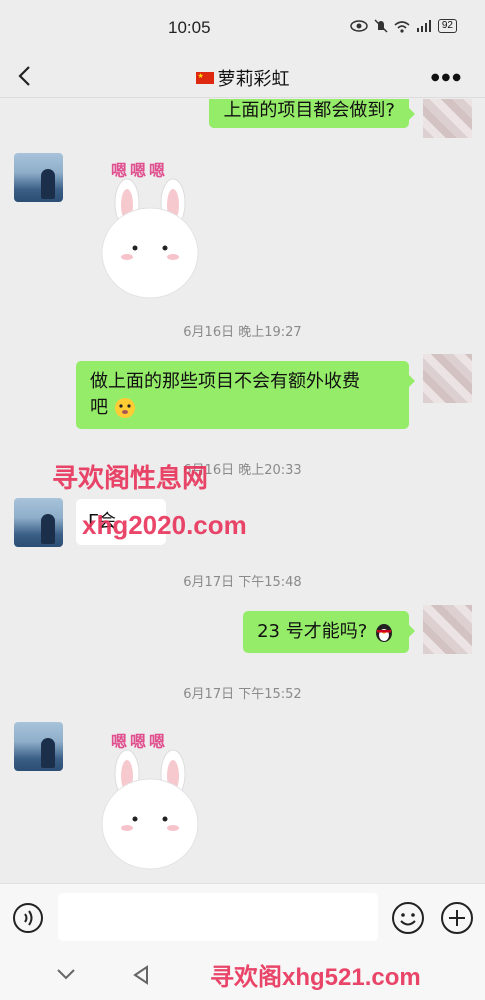  I want to click on timestamp: 6月17日 下午15:52, so click(242, 694).